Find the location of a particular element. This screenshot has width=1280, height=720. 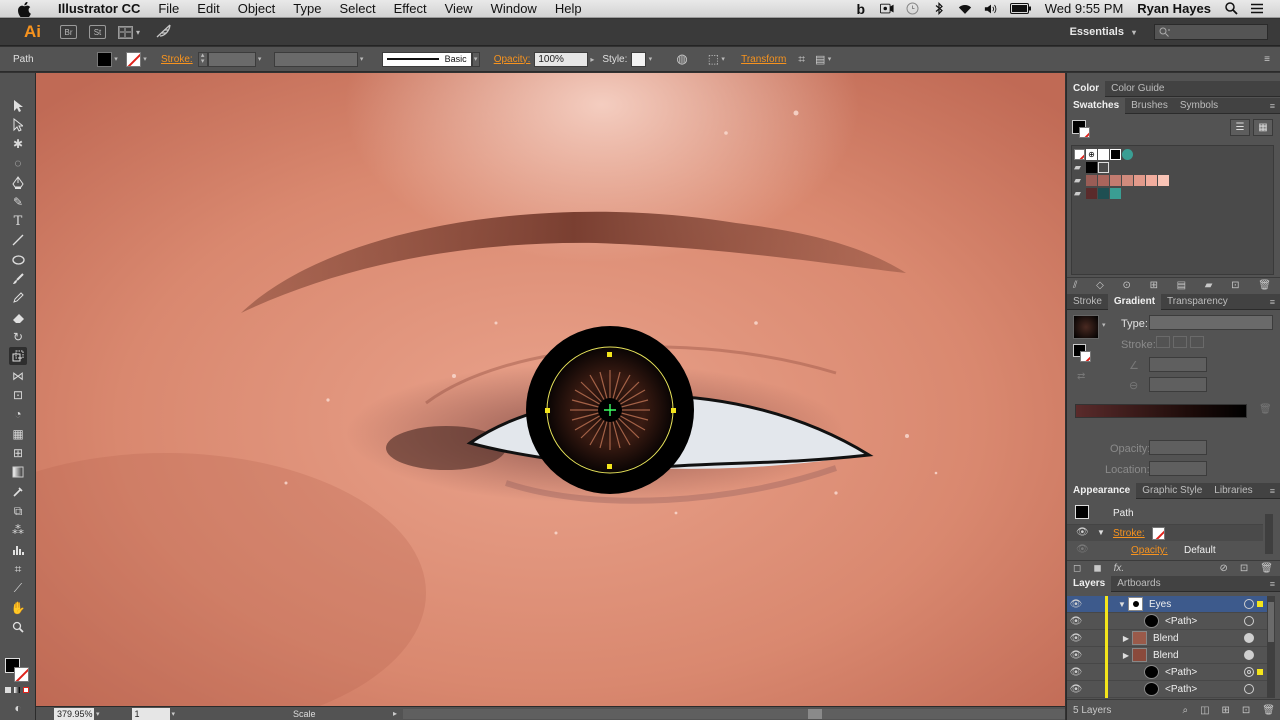

make-clipping-mask-icon: ◫ is located at coordinates (1204, 710).